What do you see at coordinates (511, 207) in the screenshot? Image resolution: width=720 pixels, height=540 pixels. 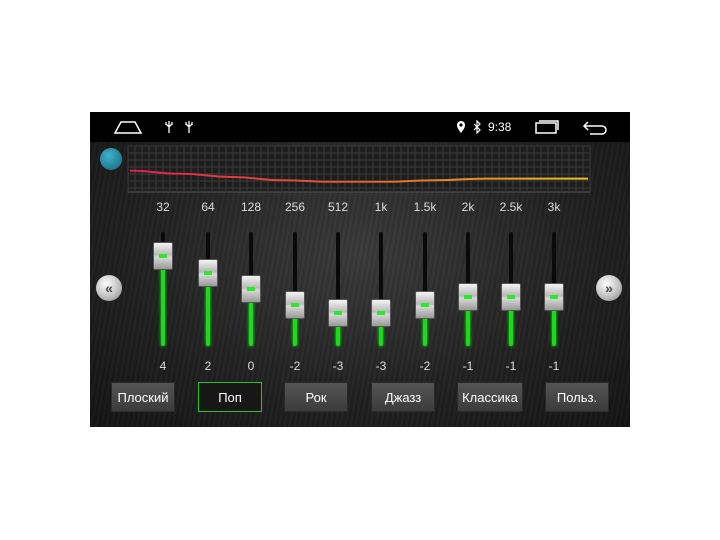 I see `band-frequency-label: 2.5k` at bounding box center [511, 207].